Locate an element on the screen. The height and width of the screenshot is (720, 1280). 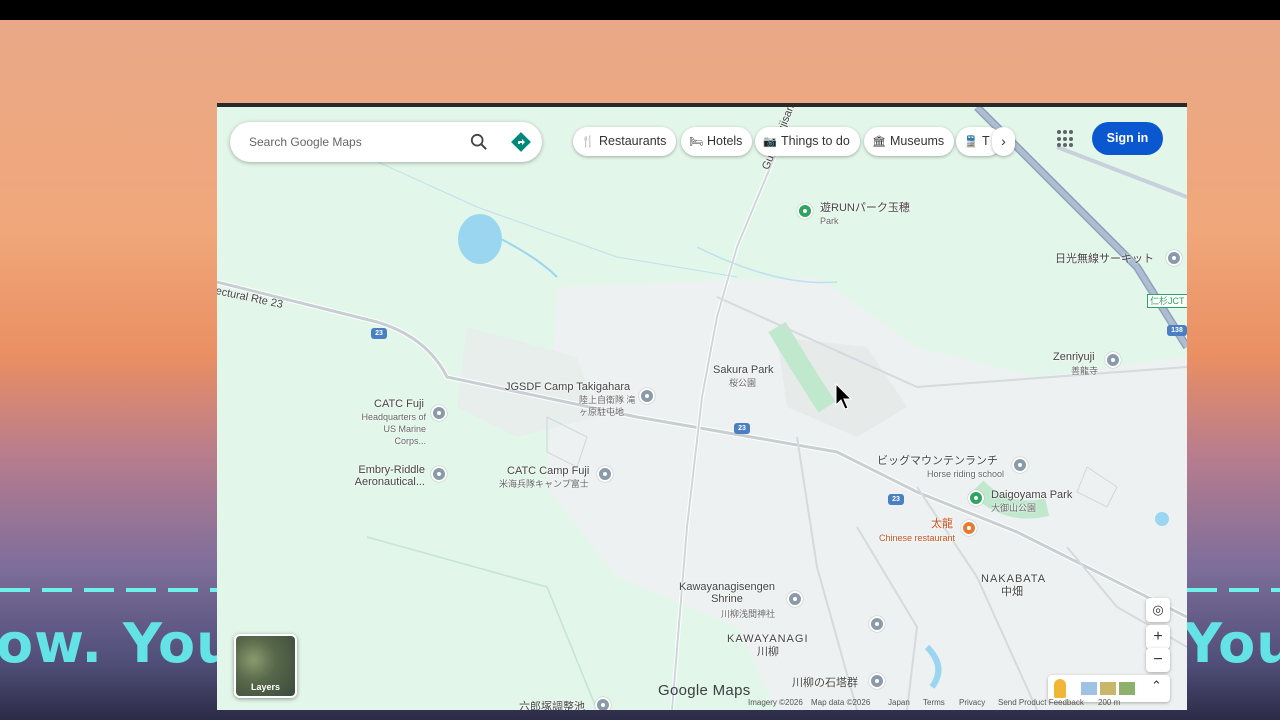
directions-icon is located at coordinates (521, 142).